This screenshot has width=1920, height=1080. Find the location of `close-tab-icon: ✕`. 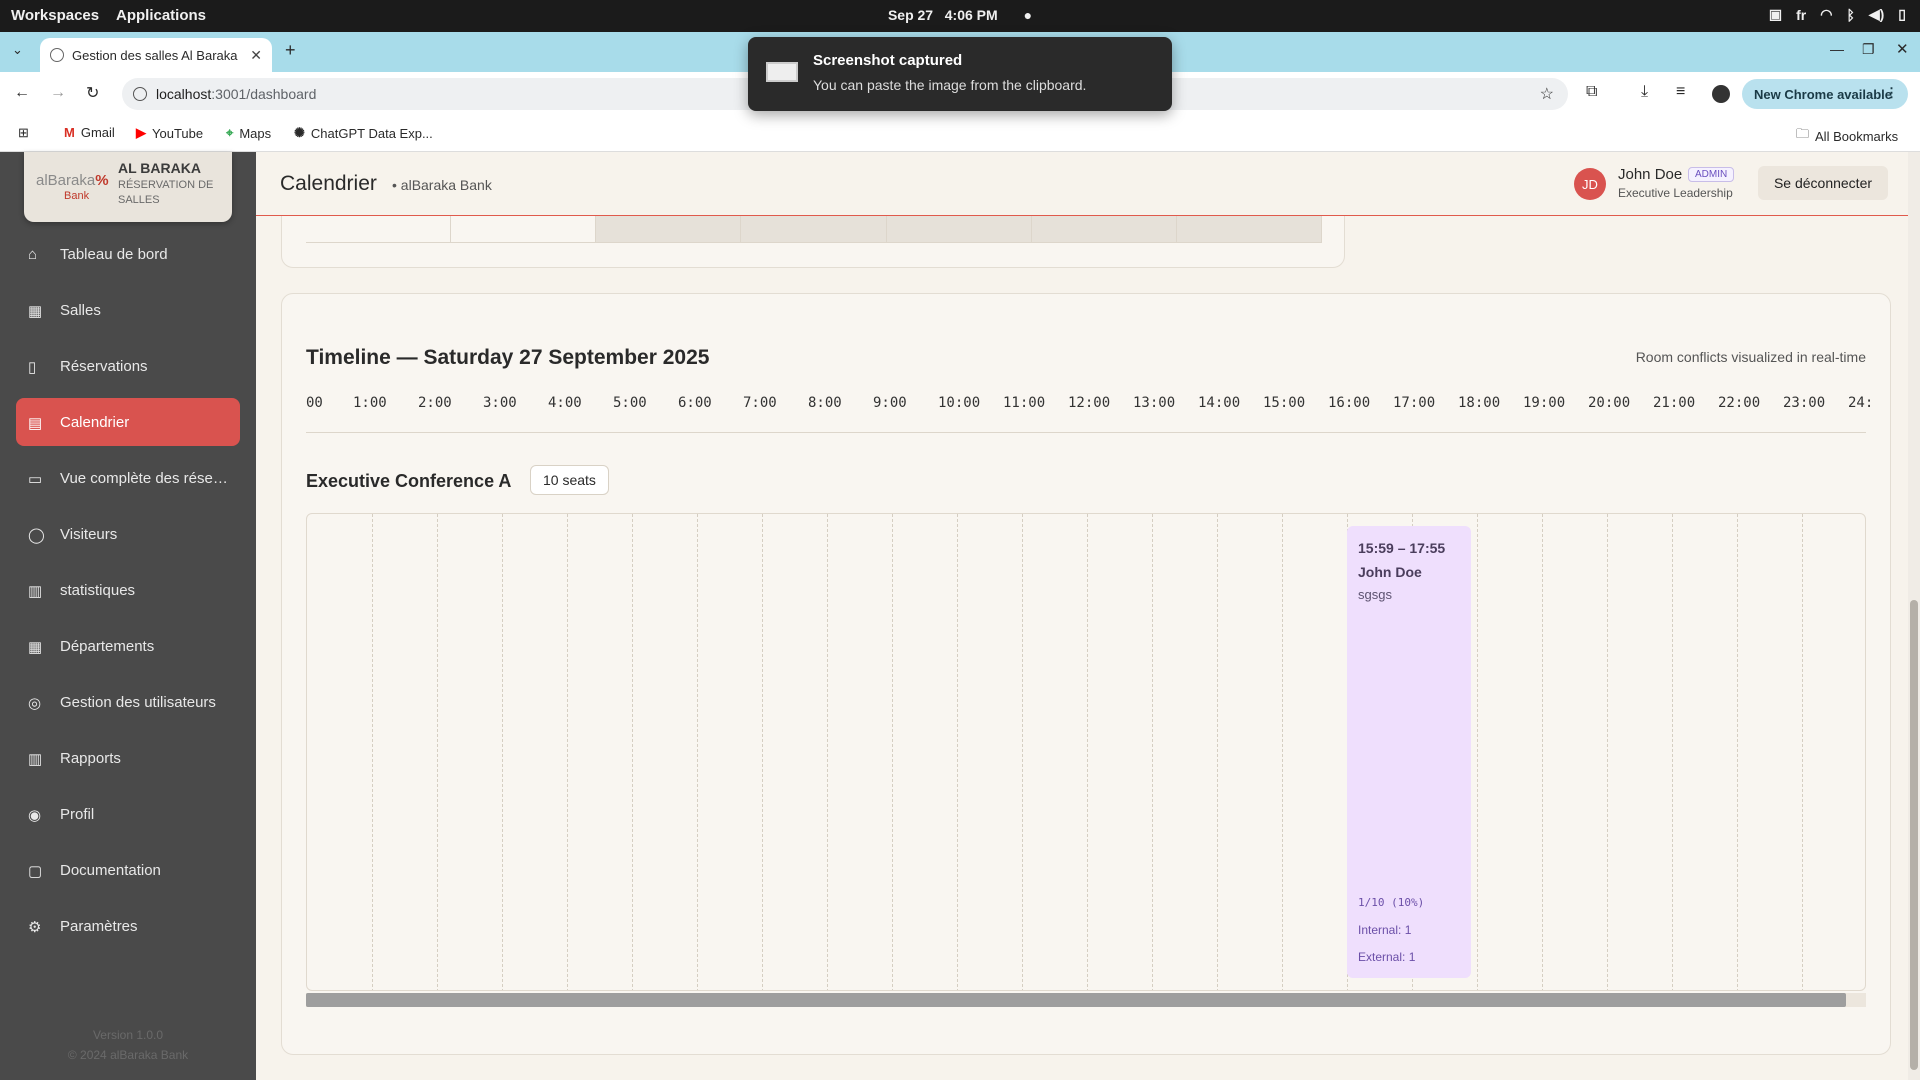

close-tab-icon: ✕ is located at coordinates (256, 55).